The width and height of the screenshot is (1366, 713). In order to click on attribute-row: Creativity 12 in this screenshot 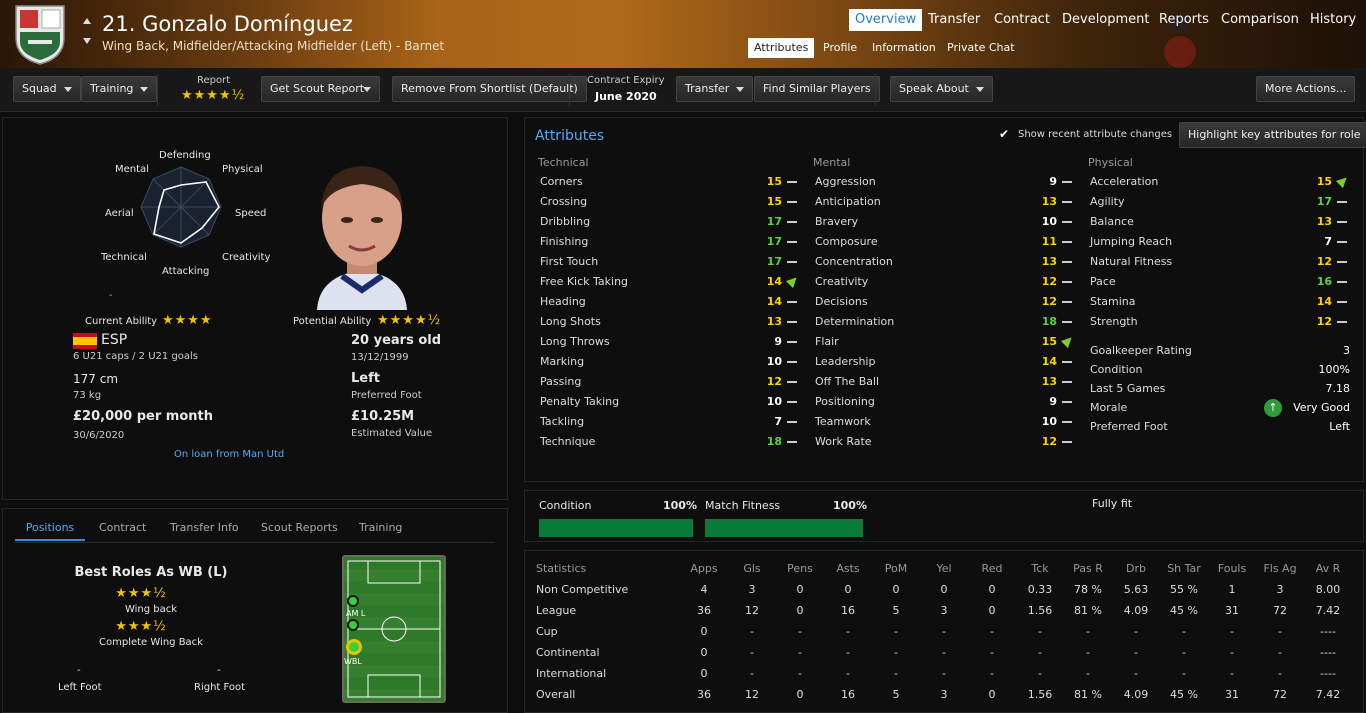, I will do `click(945, 282)`.